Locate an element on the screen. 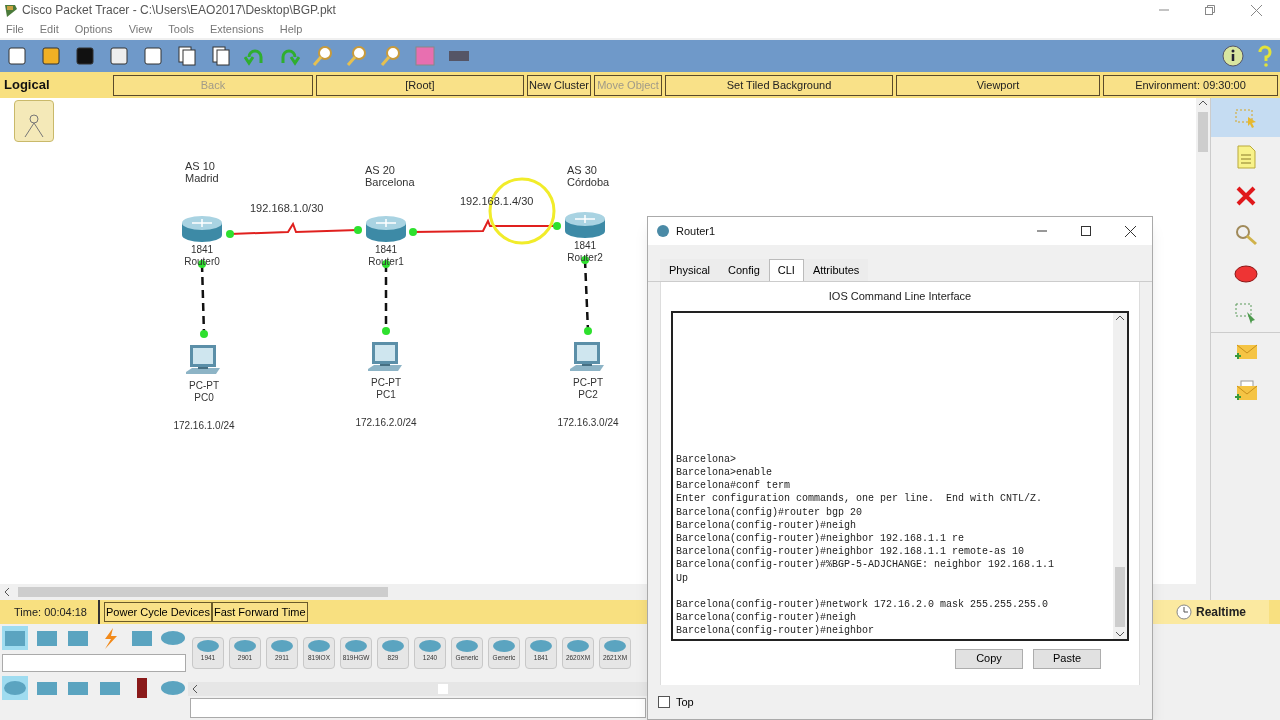  note-icon is located at coordinates (1245, 156).